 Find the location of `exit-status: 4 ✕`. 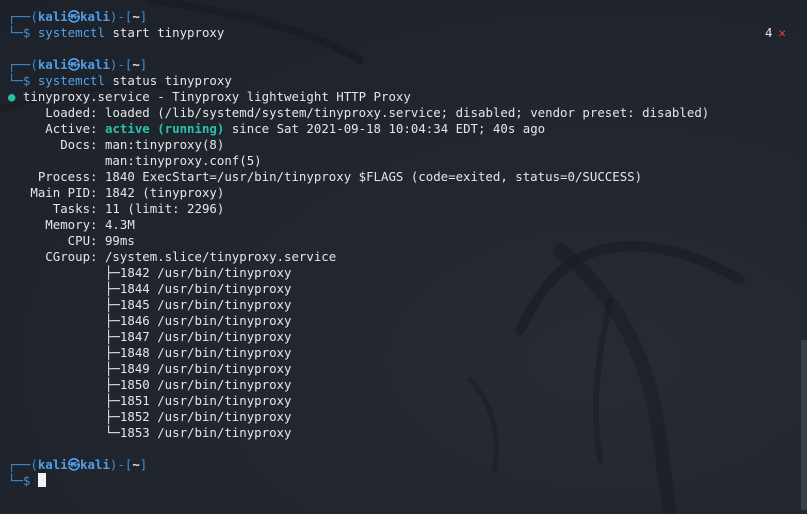

exit-status: 4 ✕ is located at coordinates (775, 33).